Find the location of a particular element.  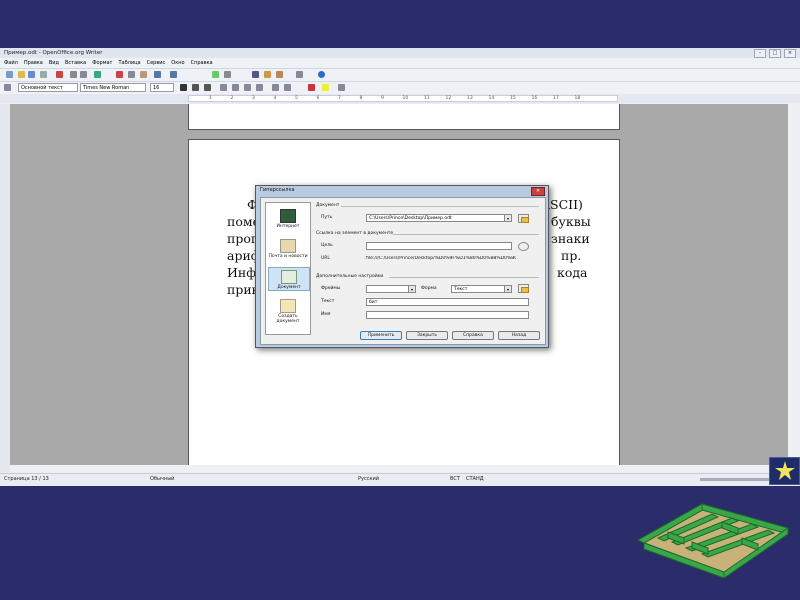

form-select: Текст is located at coordinates (481, 289).